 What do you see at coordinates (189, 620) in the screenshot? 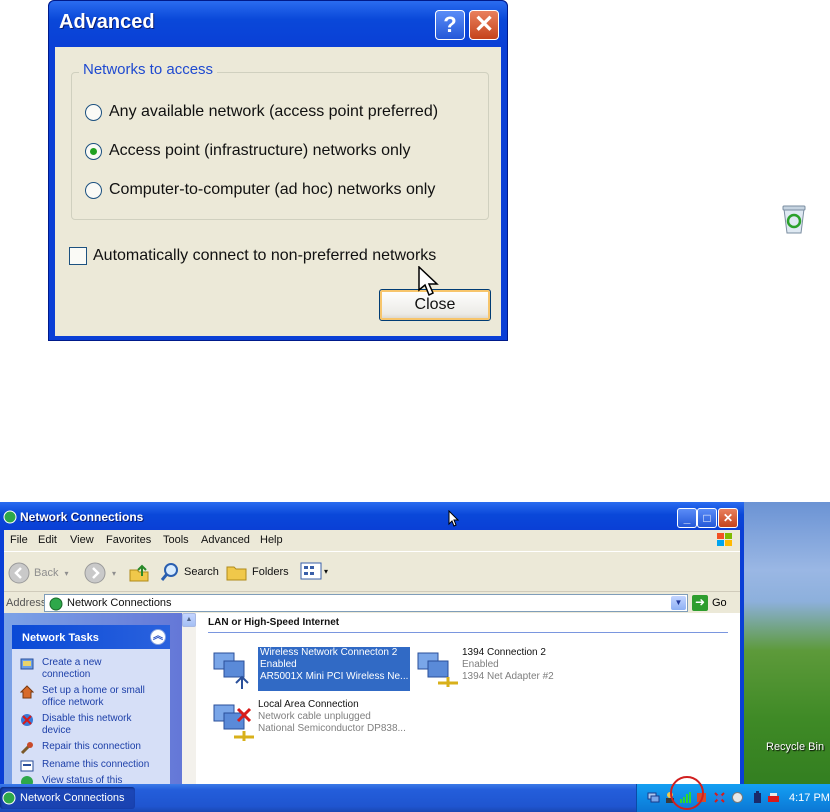
I see `scroll-up-icon: ▲` at bounding box center [189, 620].